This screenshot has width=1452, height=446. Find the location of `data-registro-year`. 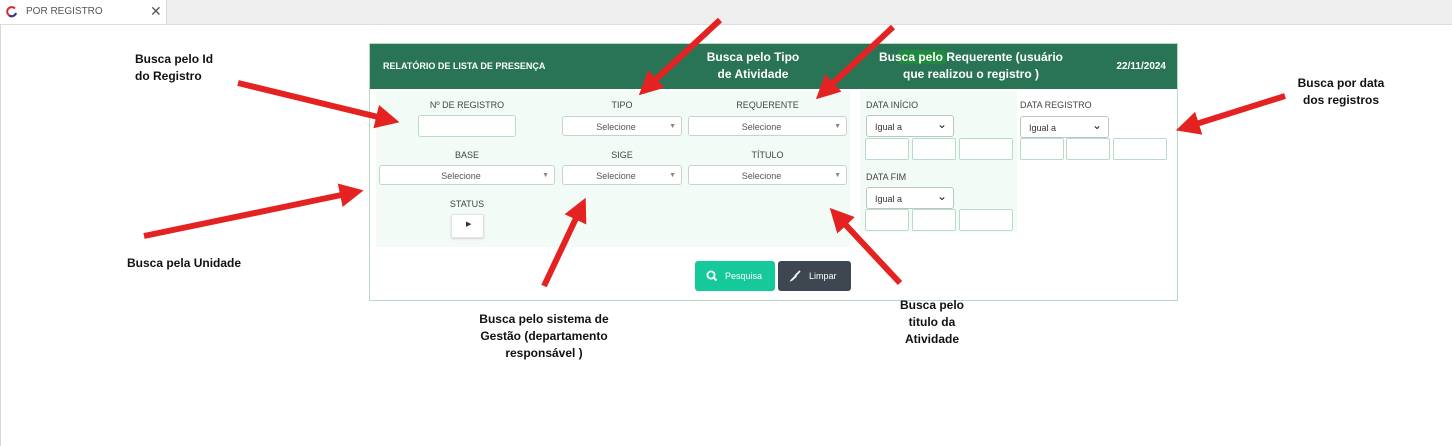

data-registro-year is located at coordinates (1140, 149).